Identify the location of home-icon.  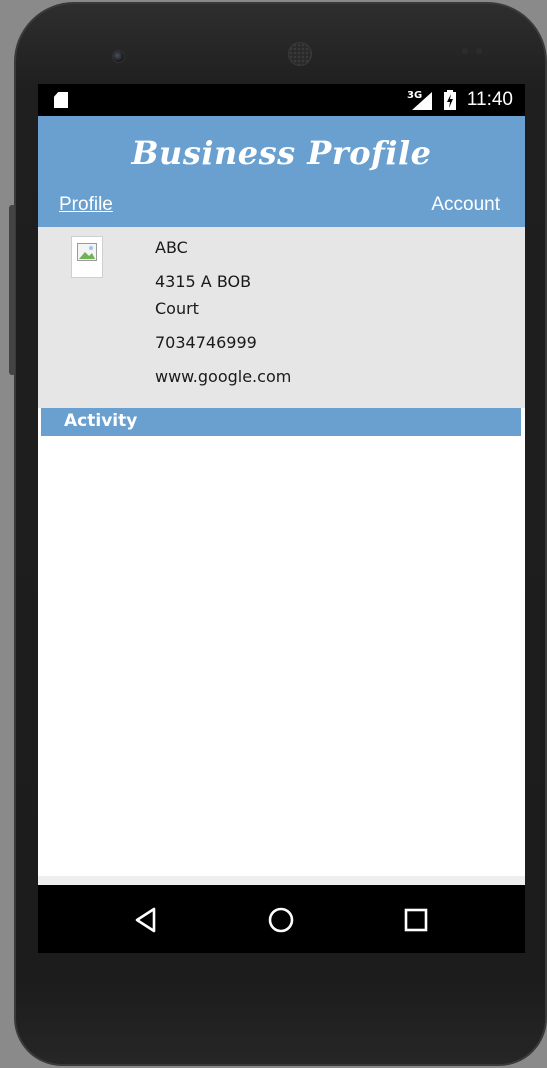
(281, 920).